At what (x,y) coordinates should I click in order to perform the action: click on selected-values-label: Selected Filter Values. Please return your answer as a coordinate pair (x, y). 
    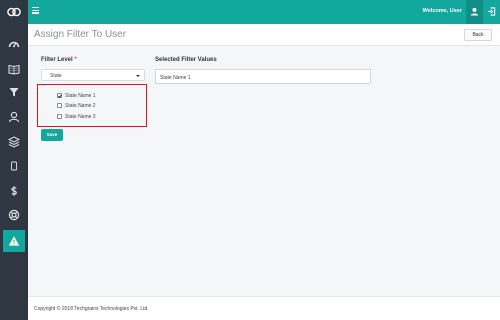
    Looking at the image, I should click on (186, 60).